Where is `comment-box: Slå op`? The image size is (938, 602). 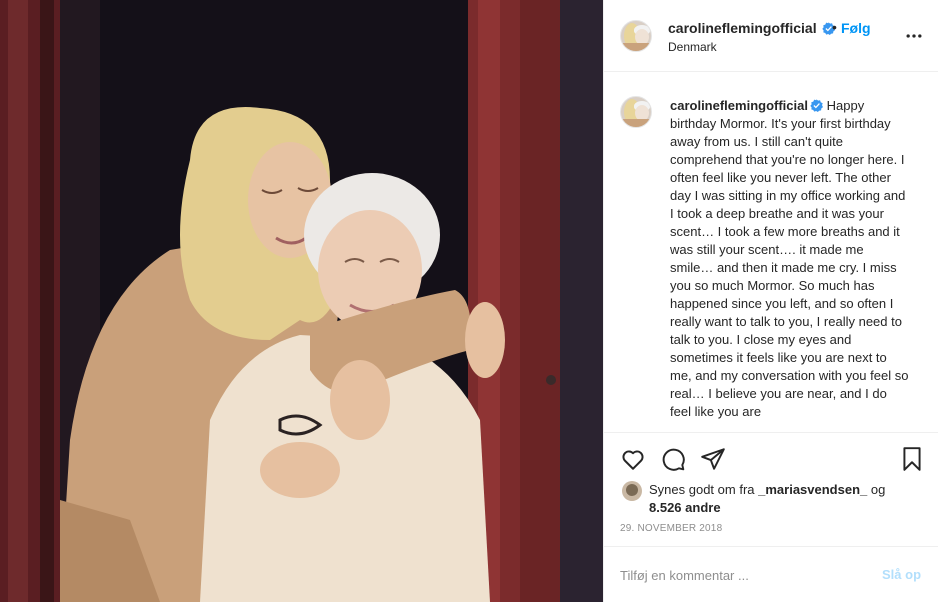 comment-box: Slå op is located at coordinates (771, 574).